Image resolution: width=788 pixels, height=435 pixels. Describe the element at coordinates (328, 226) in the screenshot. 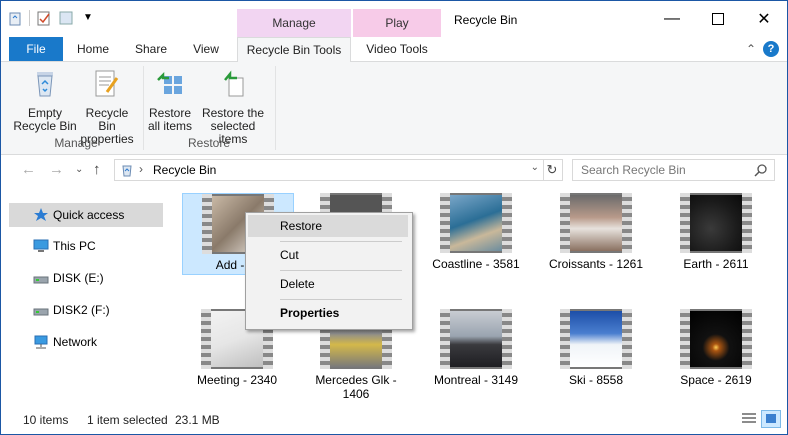

I see `menu-item-restore: Restore` at that location.